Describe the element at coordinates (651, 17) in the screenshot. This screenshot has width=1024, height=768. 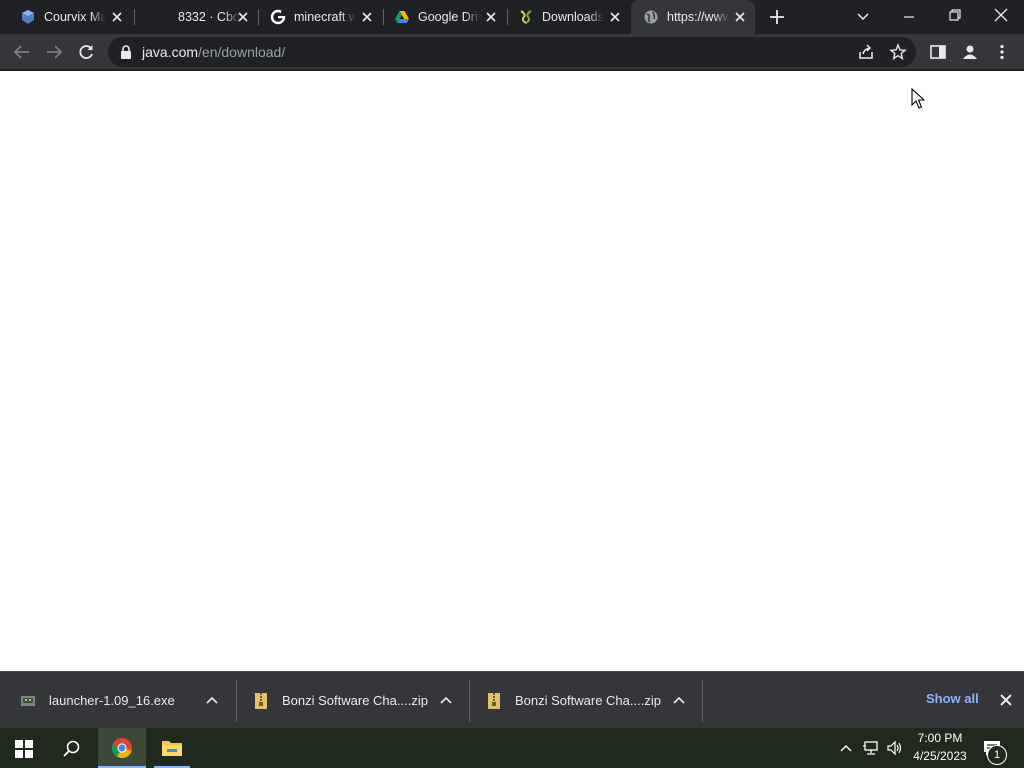
I see `globe-favicon` at that location.